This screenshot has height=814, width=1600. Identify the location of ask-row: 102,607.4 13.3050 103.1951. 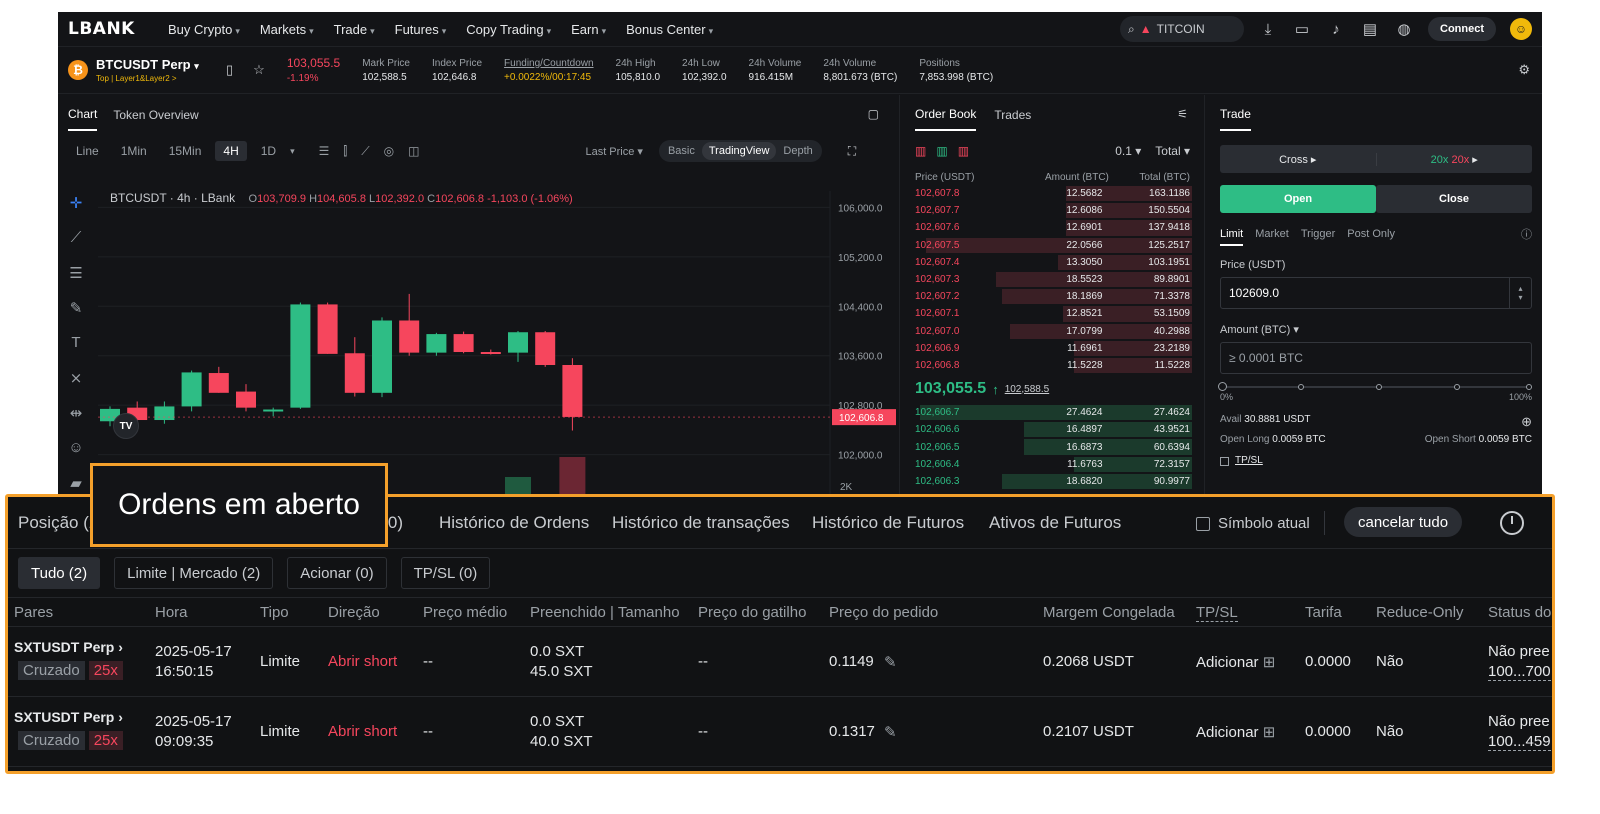
(1052, 262).